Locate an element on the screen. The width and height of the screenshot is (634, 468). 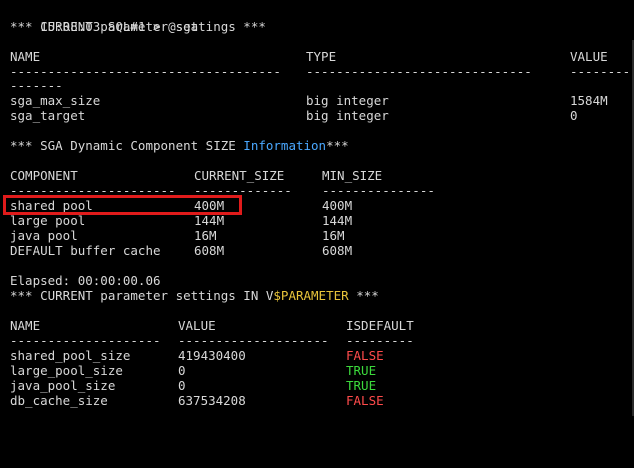
section2-header-row: COMPONENT CURRENT_SIZE MIN_SIZE is located at coordinates (196, 175).